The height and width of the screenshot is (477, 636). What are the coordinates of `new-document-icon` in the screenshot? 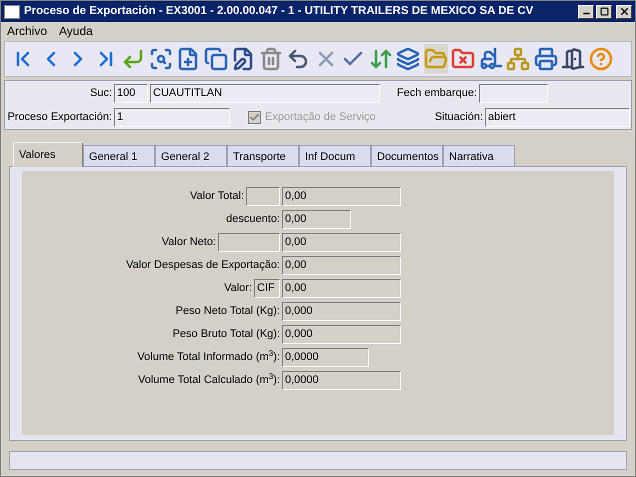 It's located at (188, 59).